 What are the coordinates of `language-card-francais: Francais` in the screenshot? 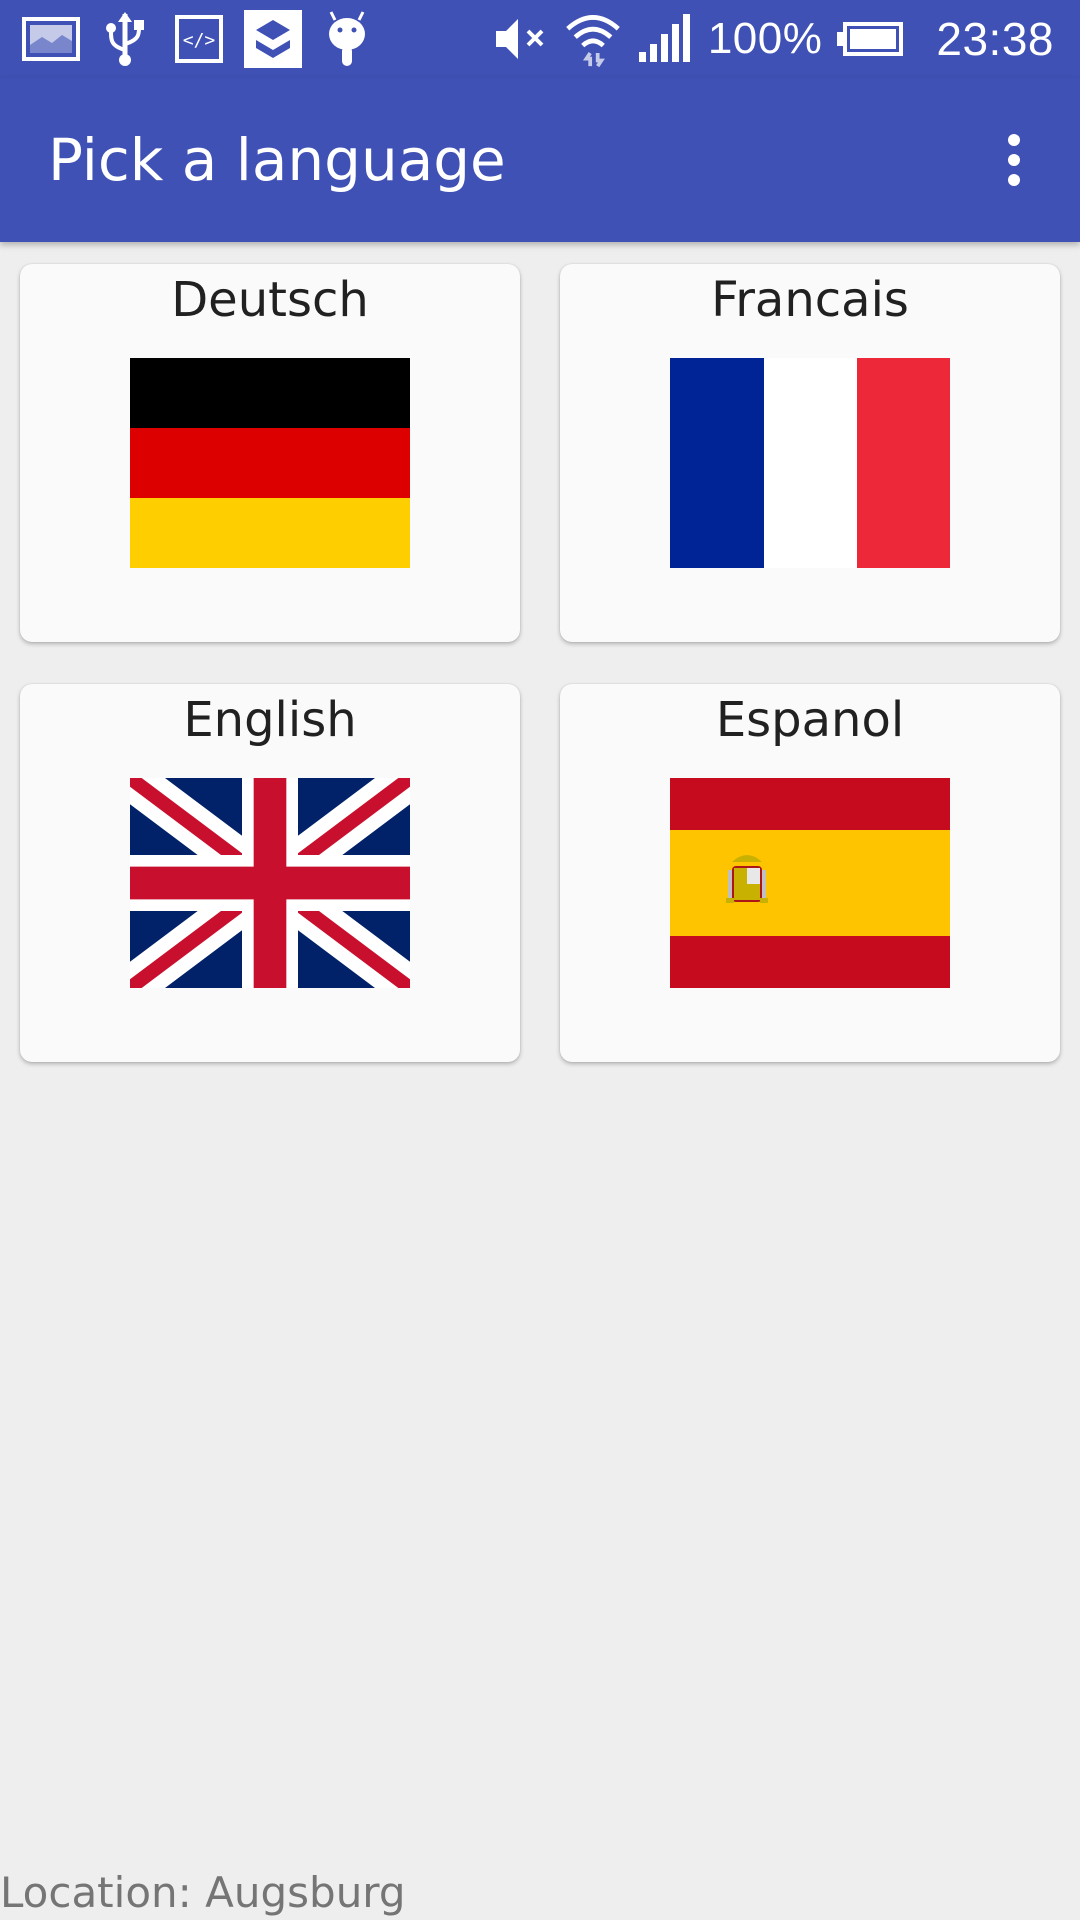 It's located at (810, 453).